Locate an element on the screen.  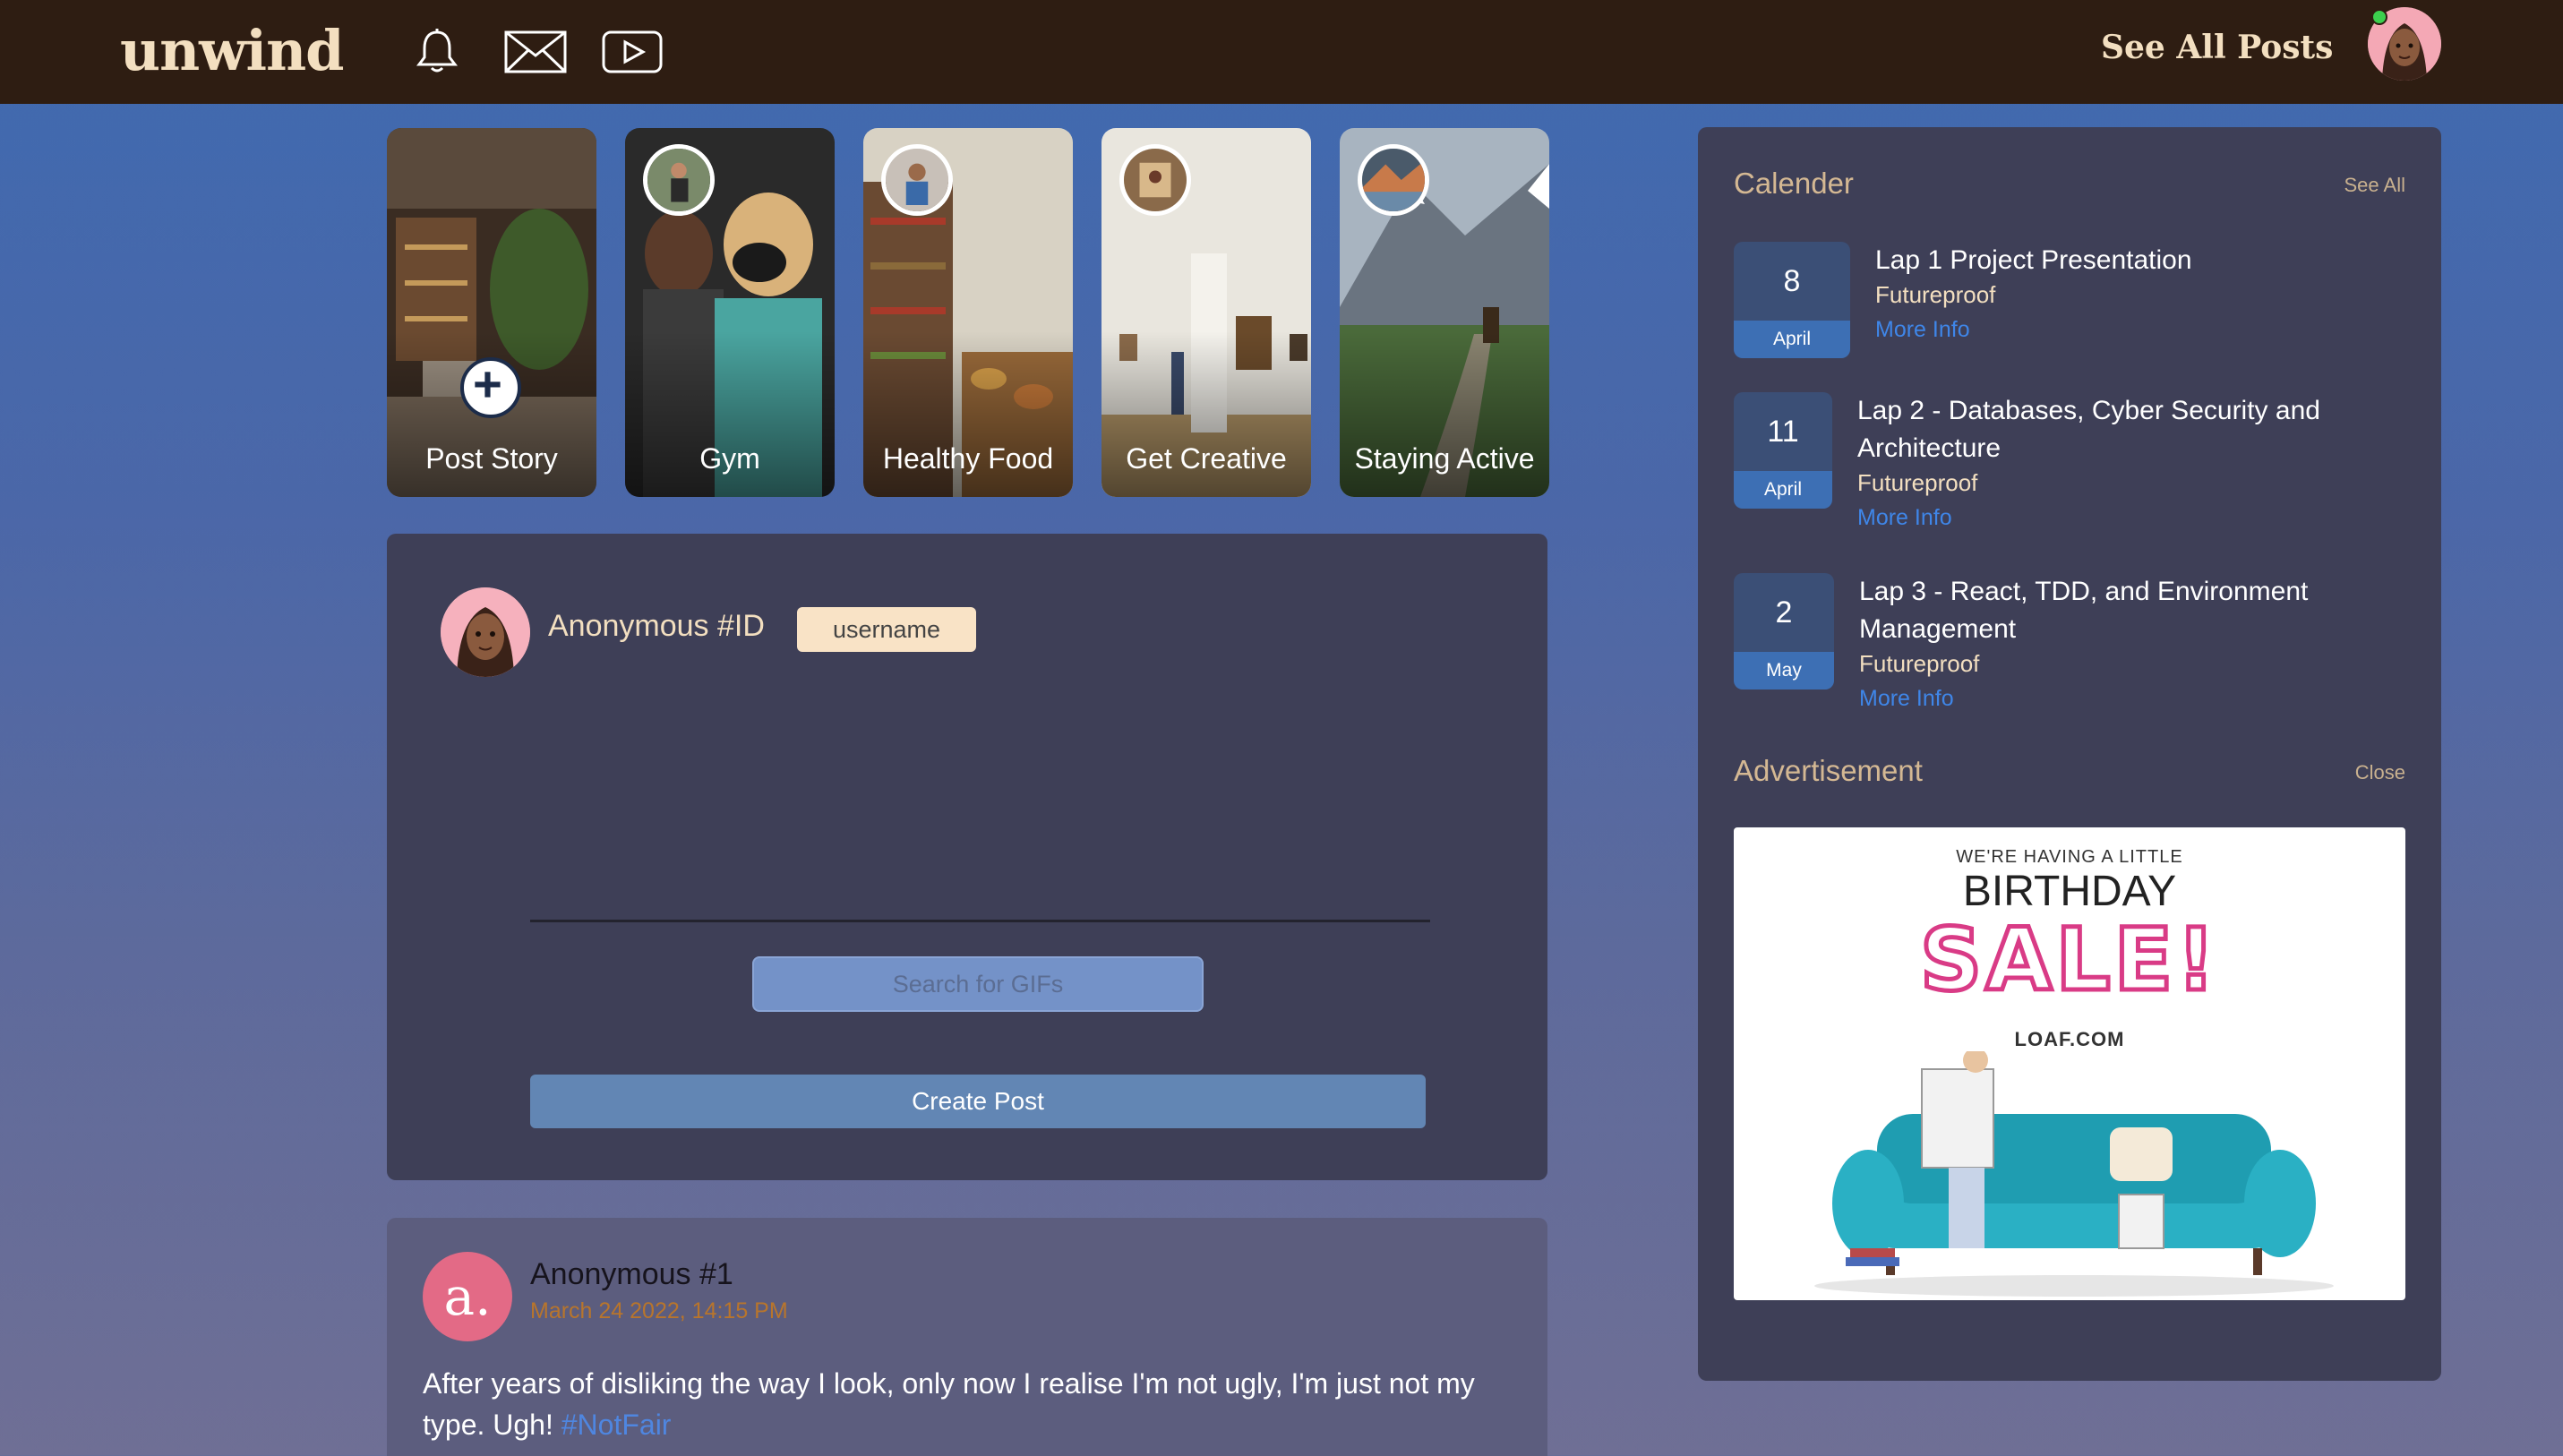
story-label: Post Story is located at coordinates (491, 458).